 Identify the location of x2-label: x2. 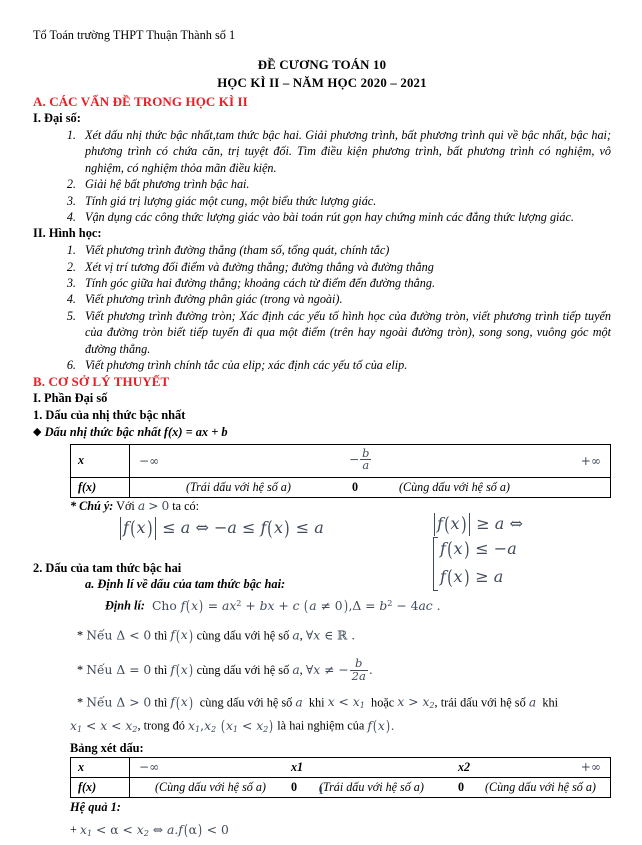
(464, 767).